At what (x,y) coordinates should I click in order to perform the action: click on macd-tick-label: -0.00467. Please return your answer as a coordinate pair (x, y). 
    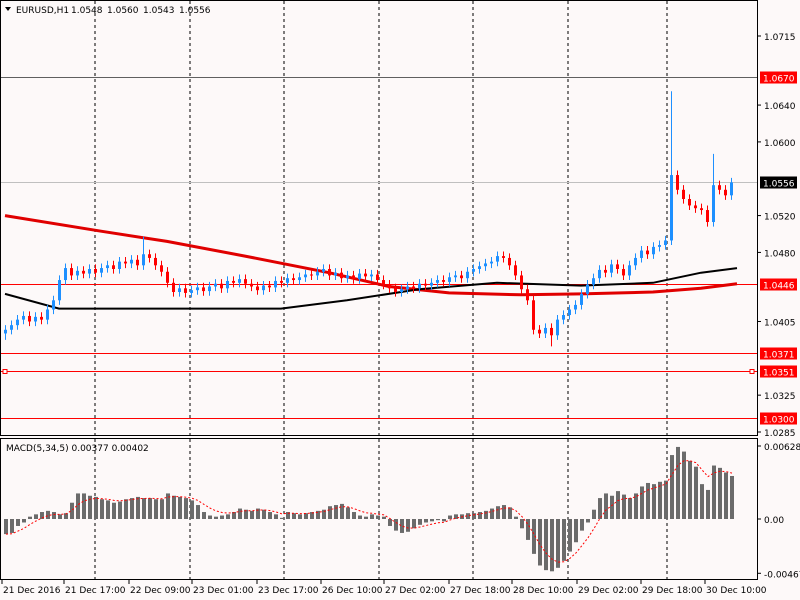
    Looking at the image, I should click on (782, 575).